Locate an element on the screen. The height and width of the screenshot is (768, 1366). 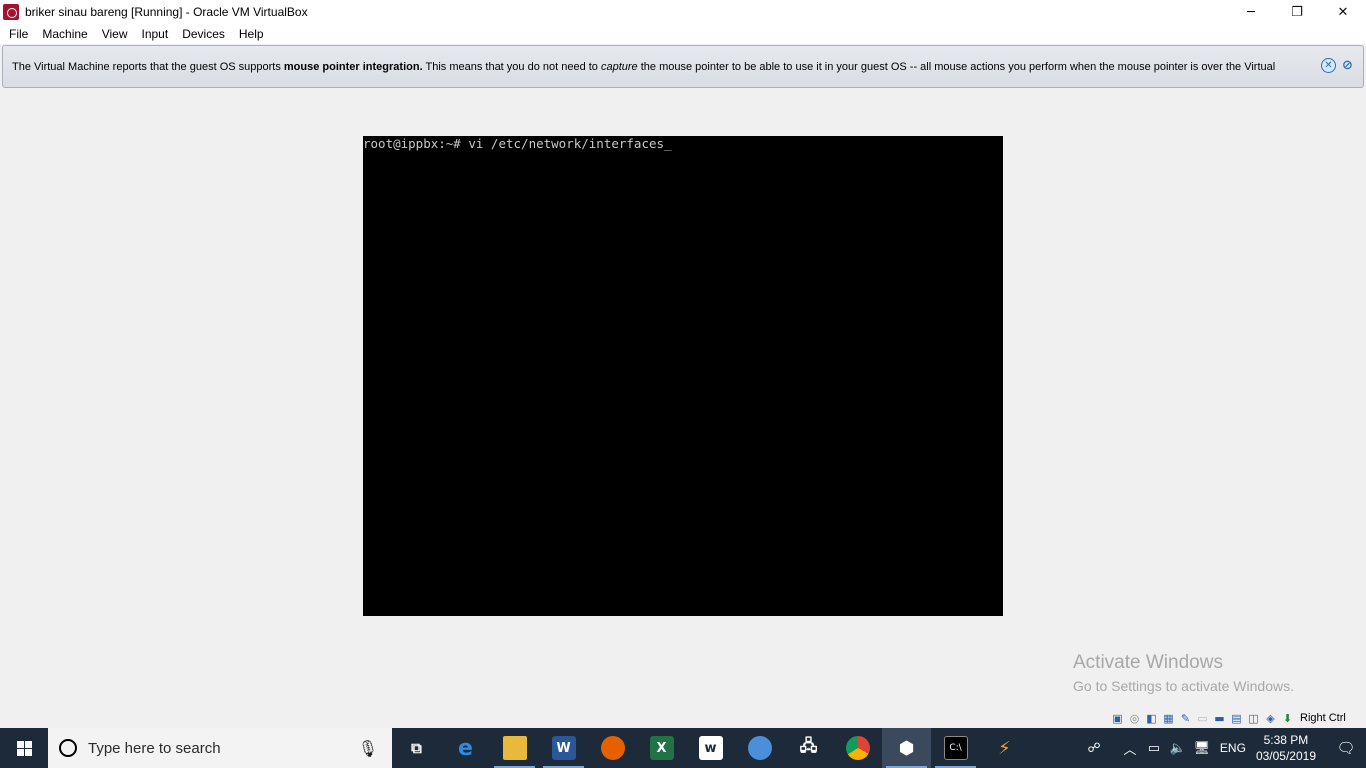
notice-italic-text: capture is located at coordinates (619, 66).